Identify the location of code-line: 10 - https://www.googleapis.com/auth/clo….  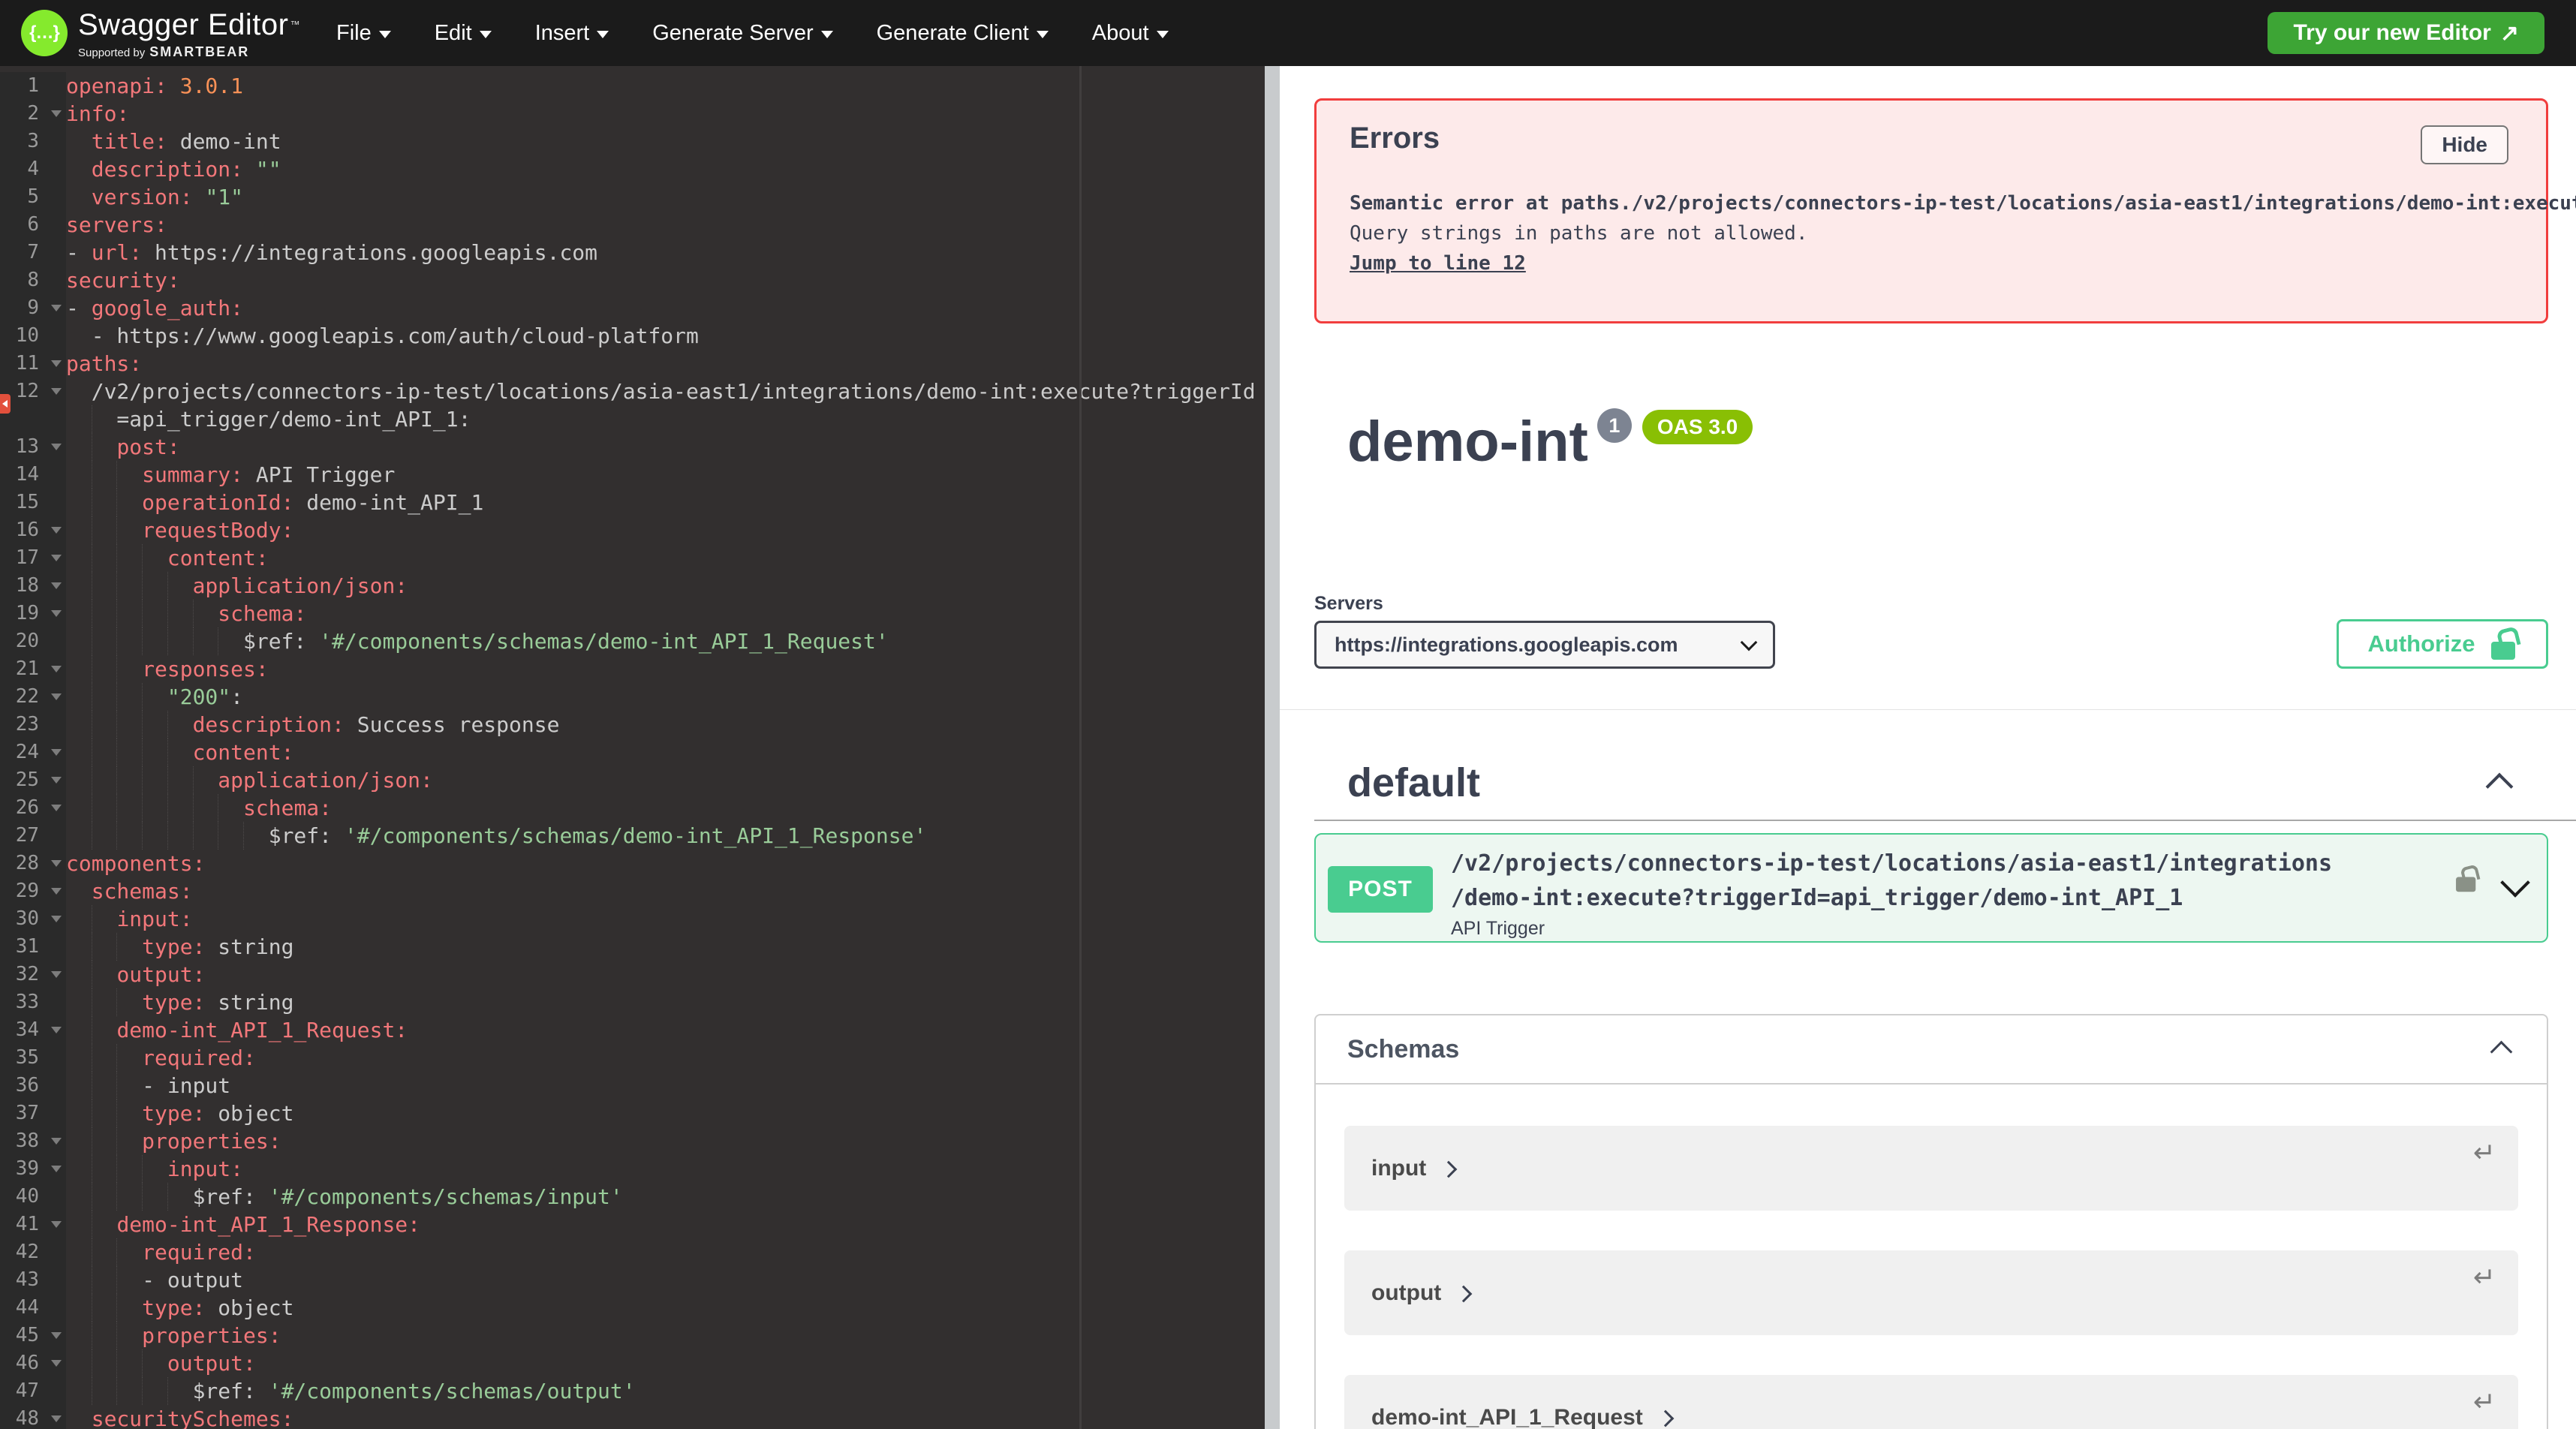
(632, 336).